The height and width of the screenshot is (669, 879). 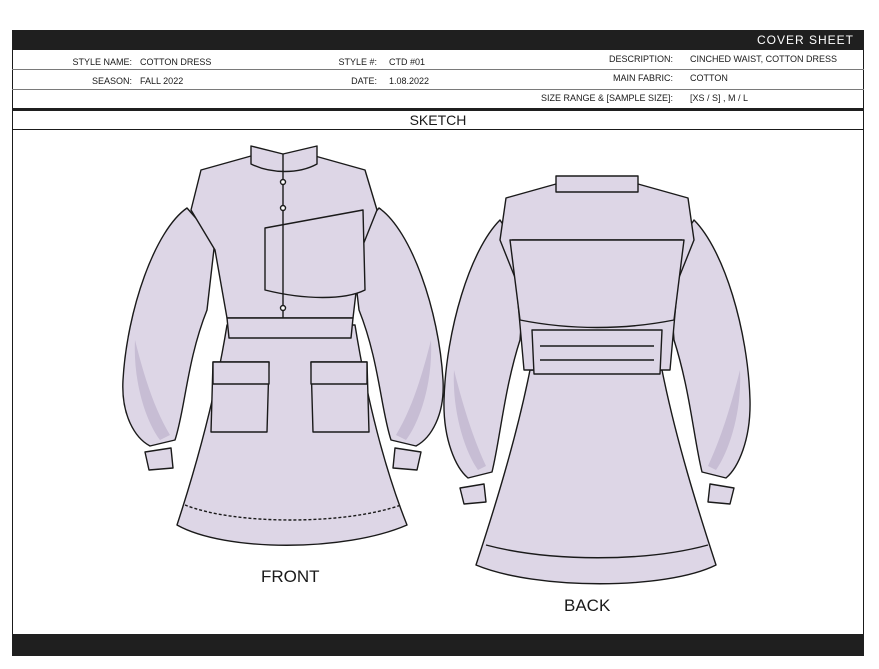 What do you see at coordinates (290, 576) in the screenshot?
I see `front-view-label: FRONT` at bounding box center [290, 576].